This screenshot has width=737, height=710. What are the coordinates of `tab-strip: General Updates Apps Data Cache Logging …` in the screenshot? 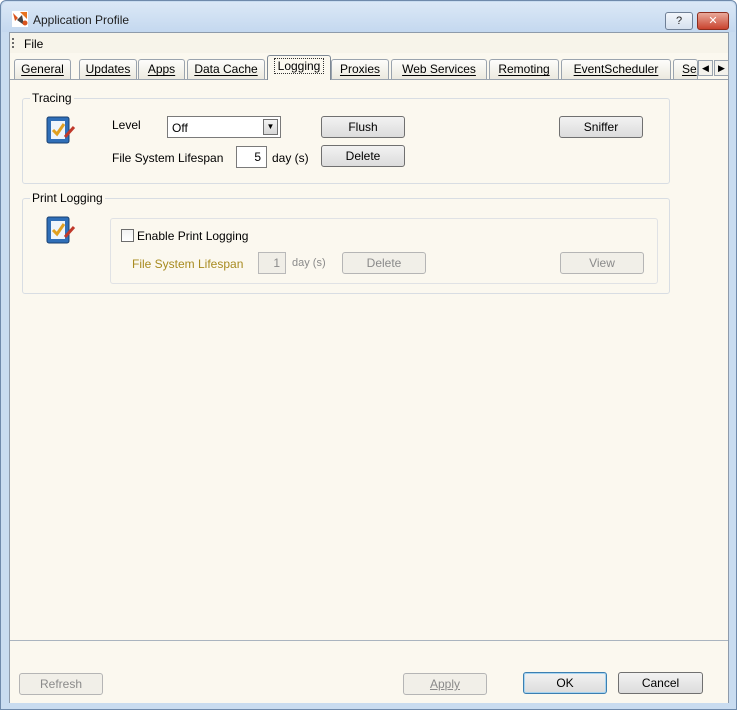 It's located at (369, 67).